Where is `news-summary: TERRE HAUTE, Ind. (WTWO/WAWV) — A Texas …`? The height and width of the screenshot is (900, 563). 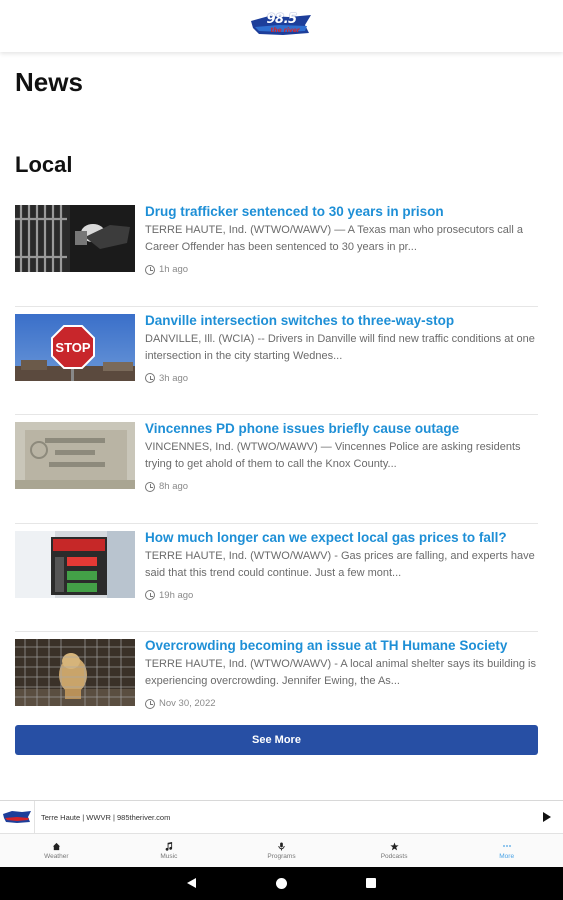
news-summary: TERRE HAUTE, Ind. (WTWO/WAWV) — A Texas … is located at coordinates (334, 238).